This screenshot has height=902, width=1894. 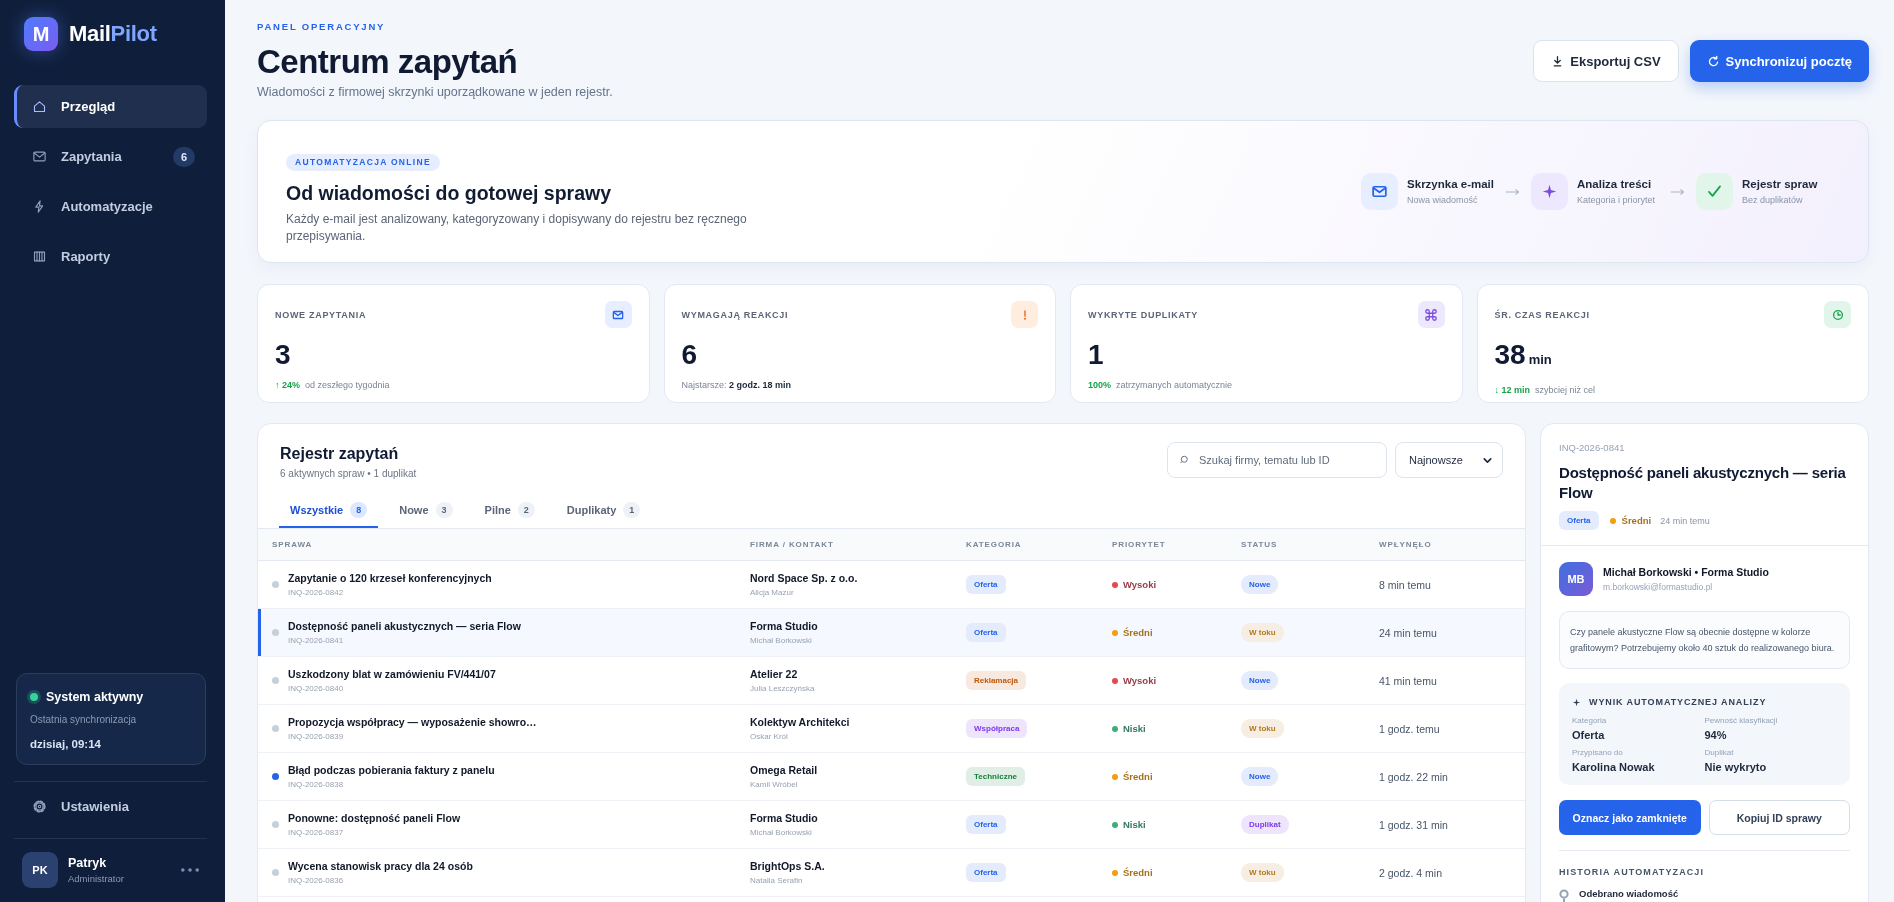 What do you see at coordinates (316, 832) in the screenshot?
I see `case-id: INQ-2026-0837` at bounding box center [316, 832].